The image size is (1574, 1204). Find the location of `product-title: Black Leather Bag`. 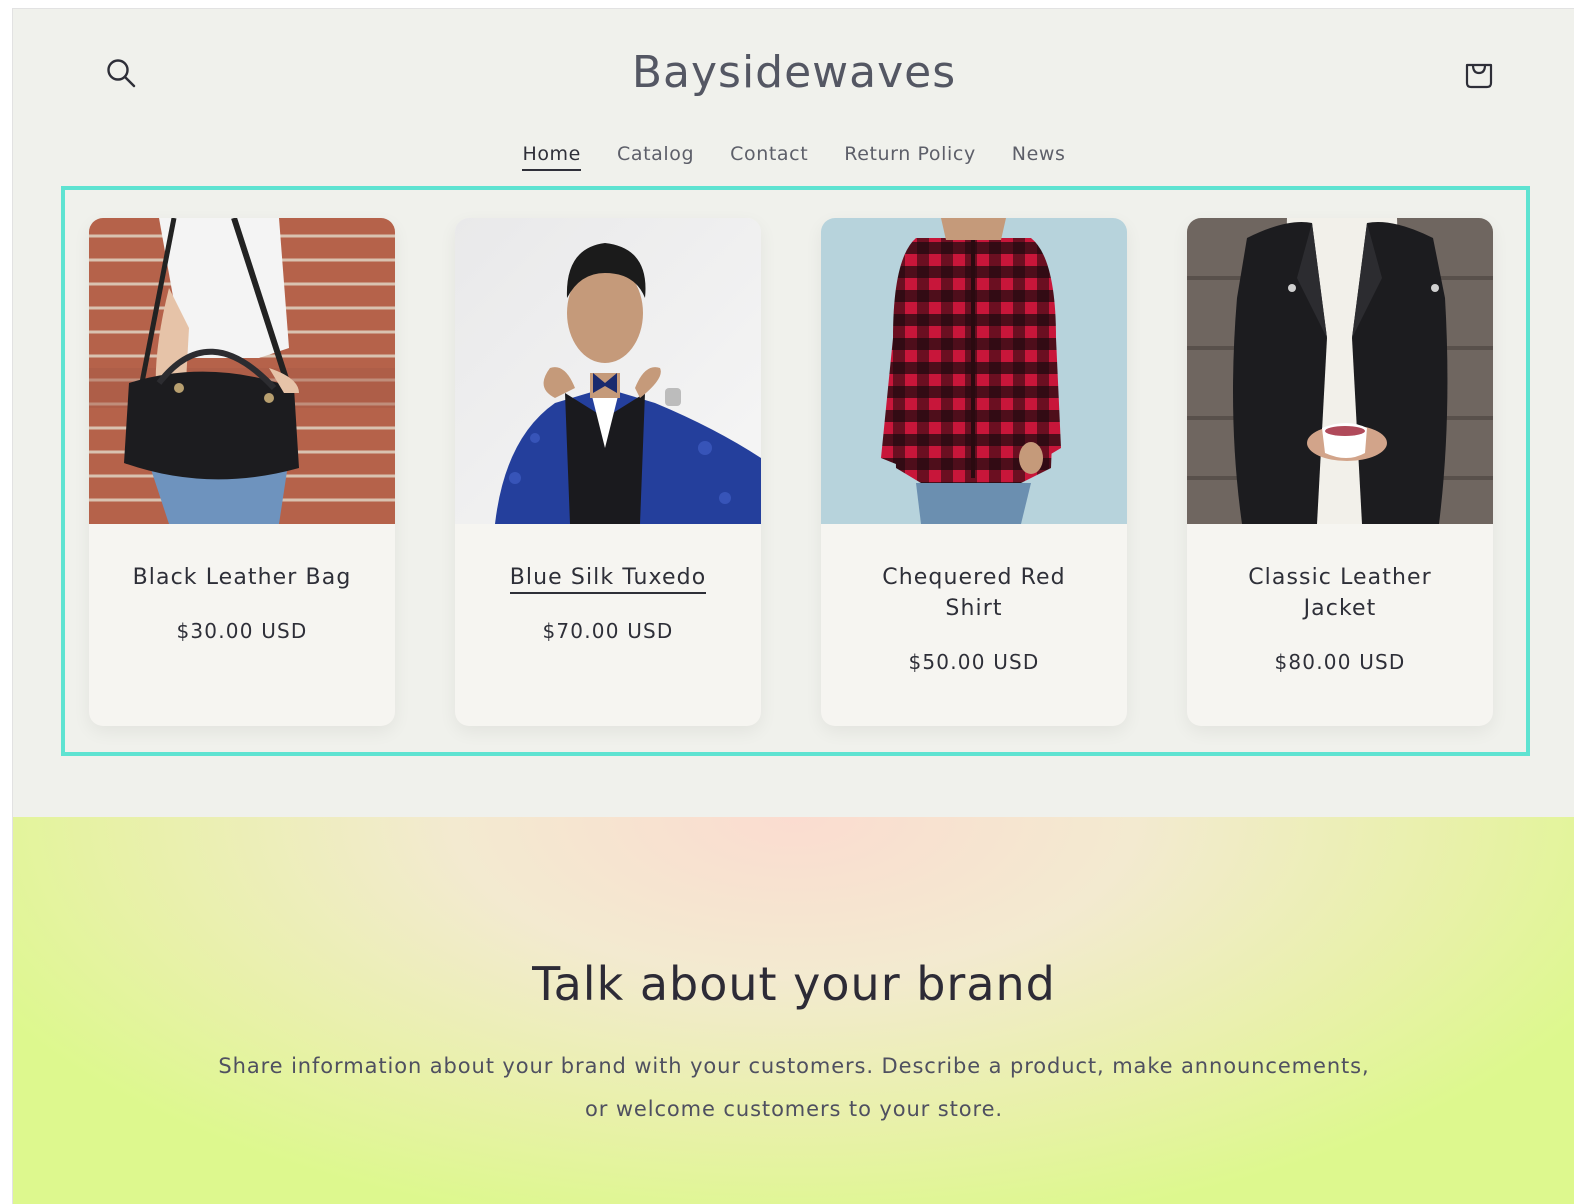

product-title: Black Leather Bag is located at coordinates (242, 577).